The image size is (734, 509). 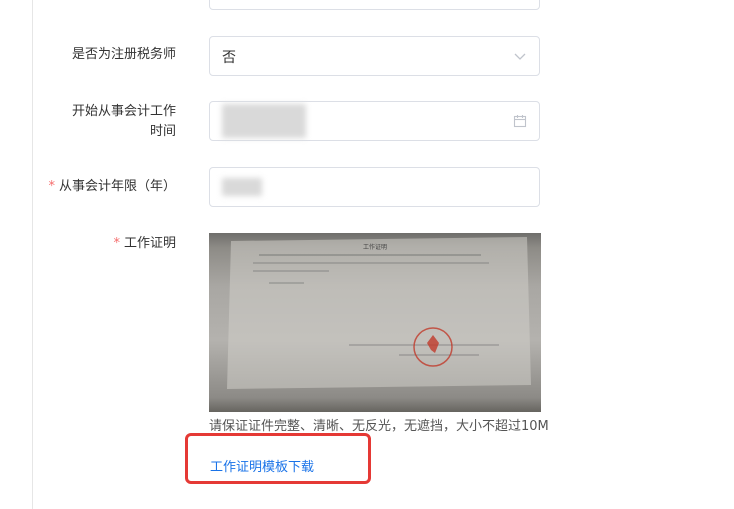 What do you see at coordinates (520, 121) in the screenshot?
I see `calendar-icon` at bounding box center [520, 121].